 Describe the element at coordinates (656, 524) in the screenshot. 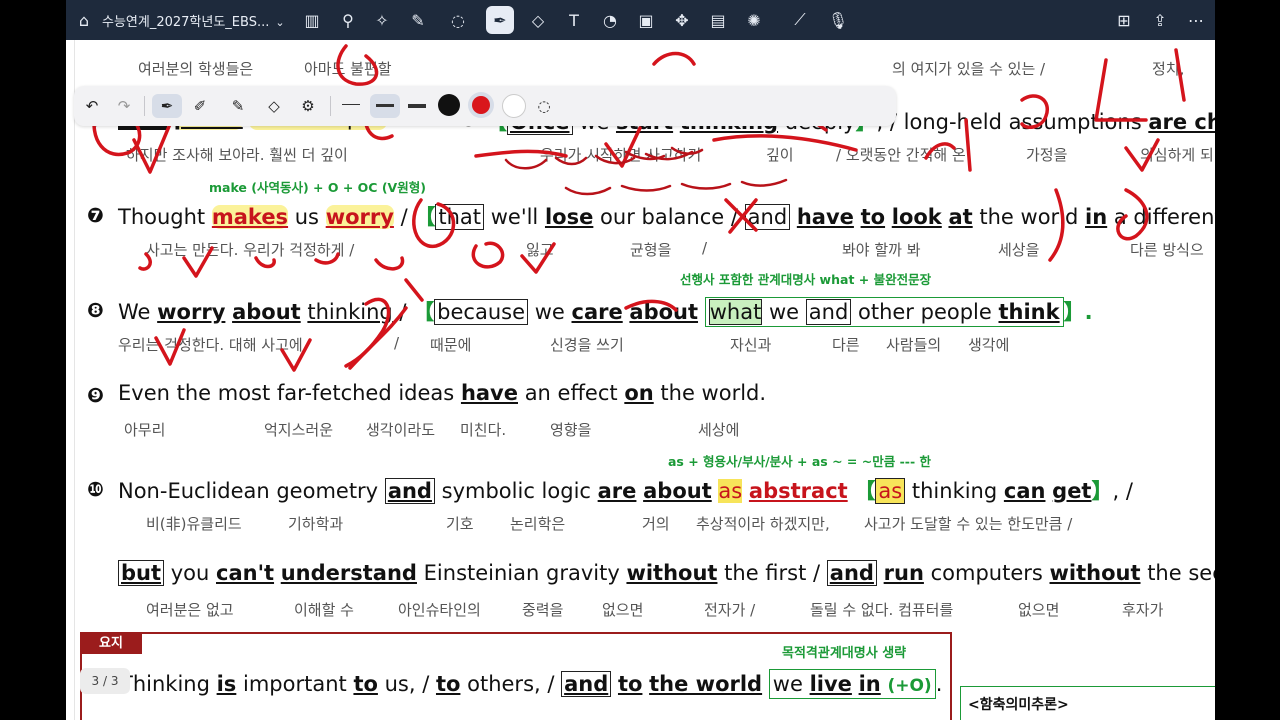

I see `korean-gloss: 거의` at that location.